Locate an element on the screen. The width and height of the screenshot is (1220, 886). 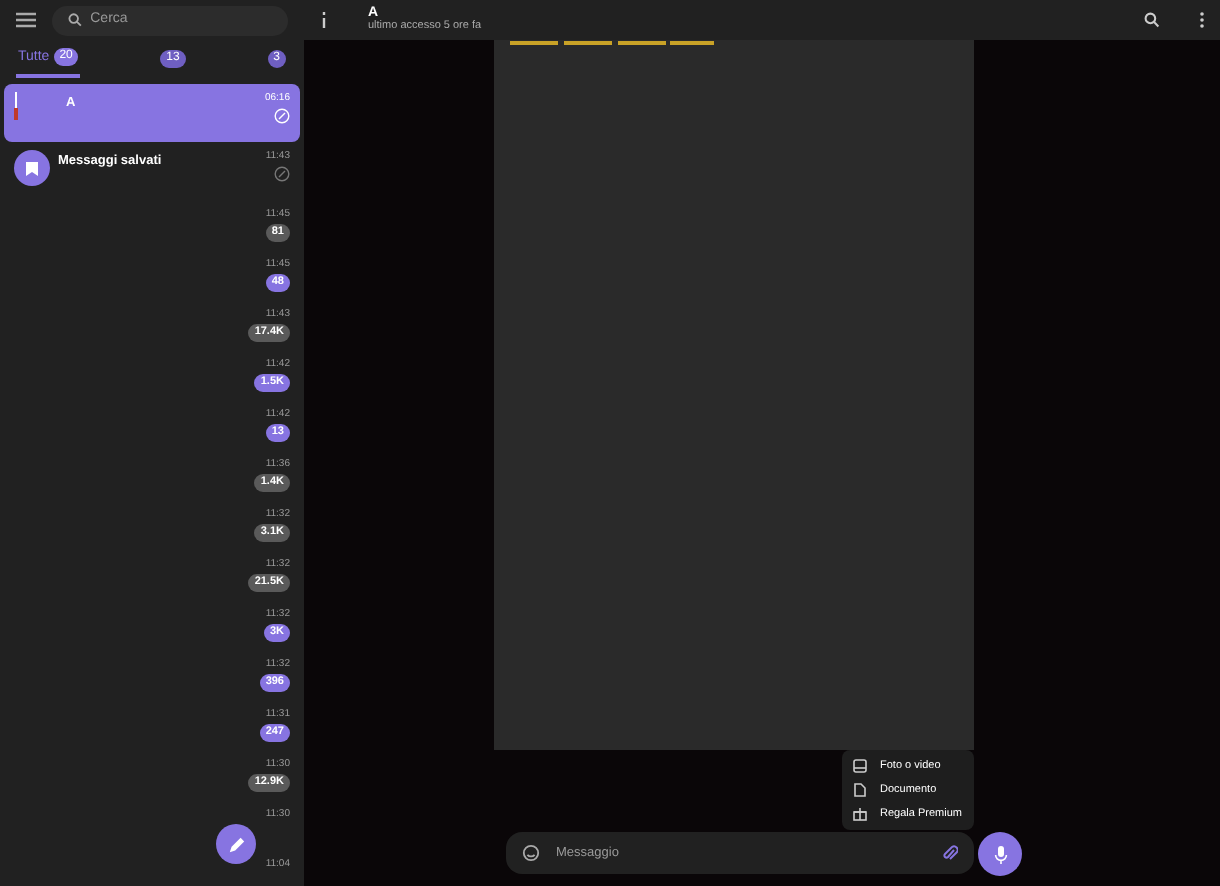
bookmark-icon is located at coordinates (32, 168).